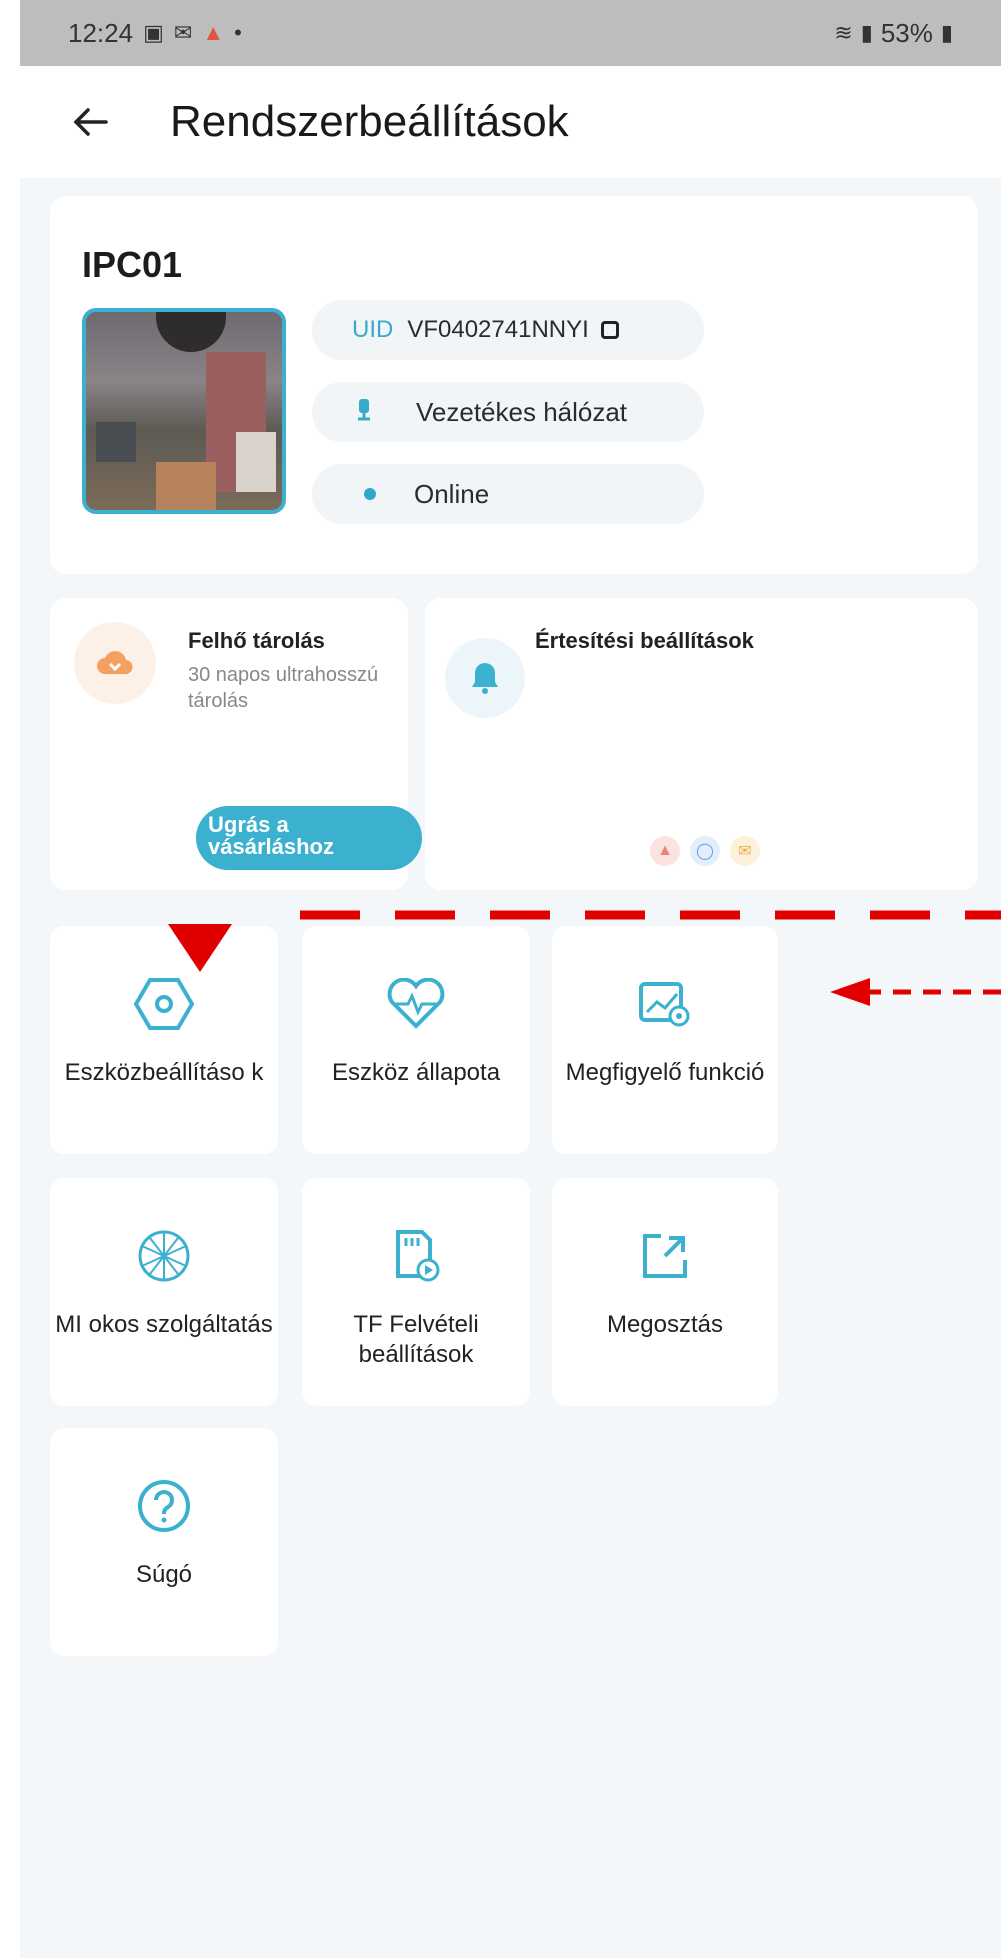 Image resolution: width=1001 pixels, height=1958 pixels. I want to click on status-left: 12:24 ▣ ✉ ▲ •, so click(155, 33).